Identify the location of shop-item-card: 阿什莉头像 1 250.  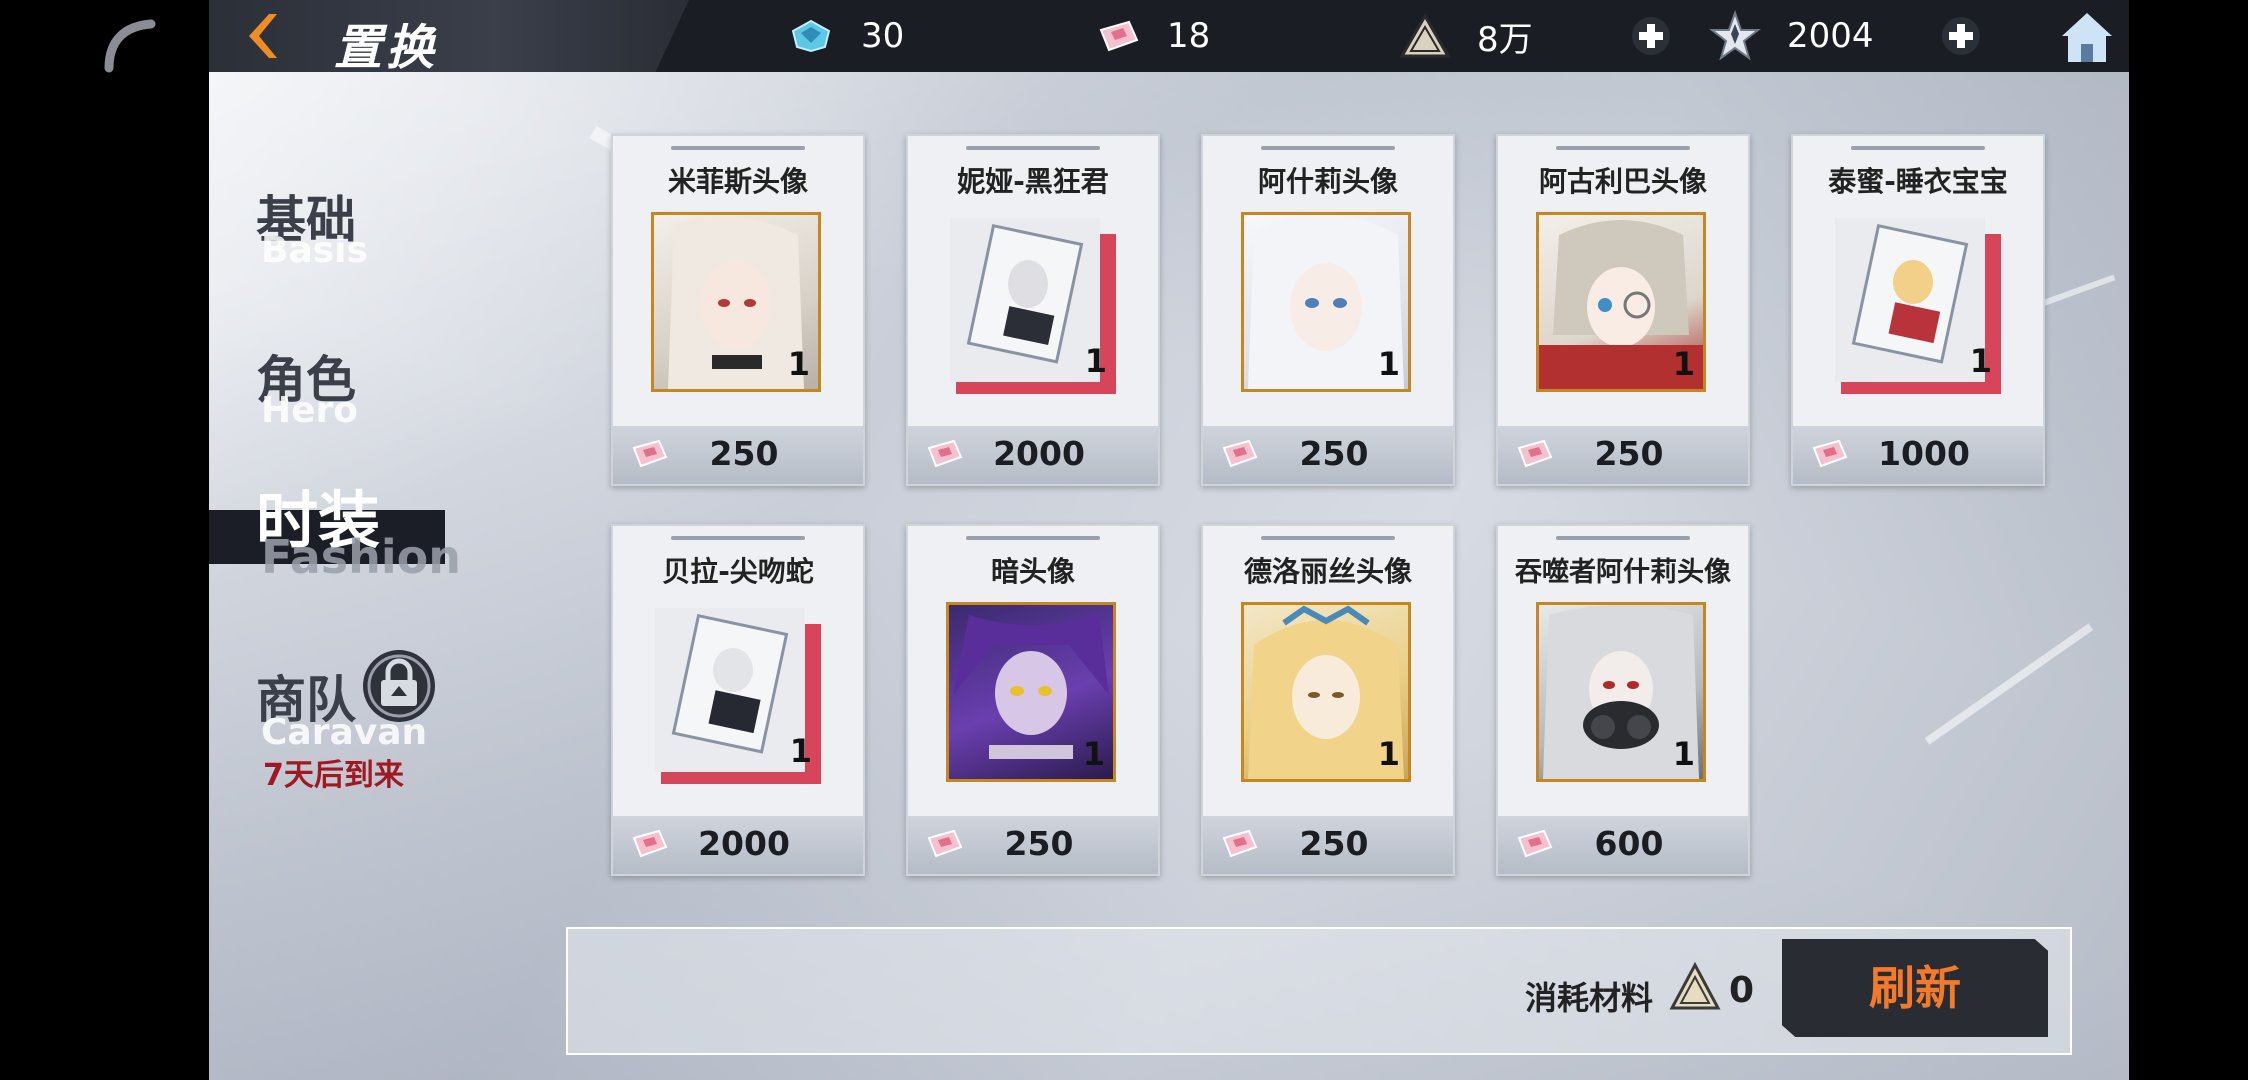
(1328, 310).